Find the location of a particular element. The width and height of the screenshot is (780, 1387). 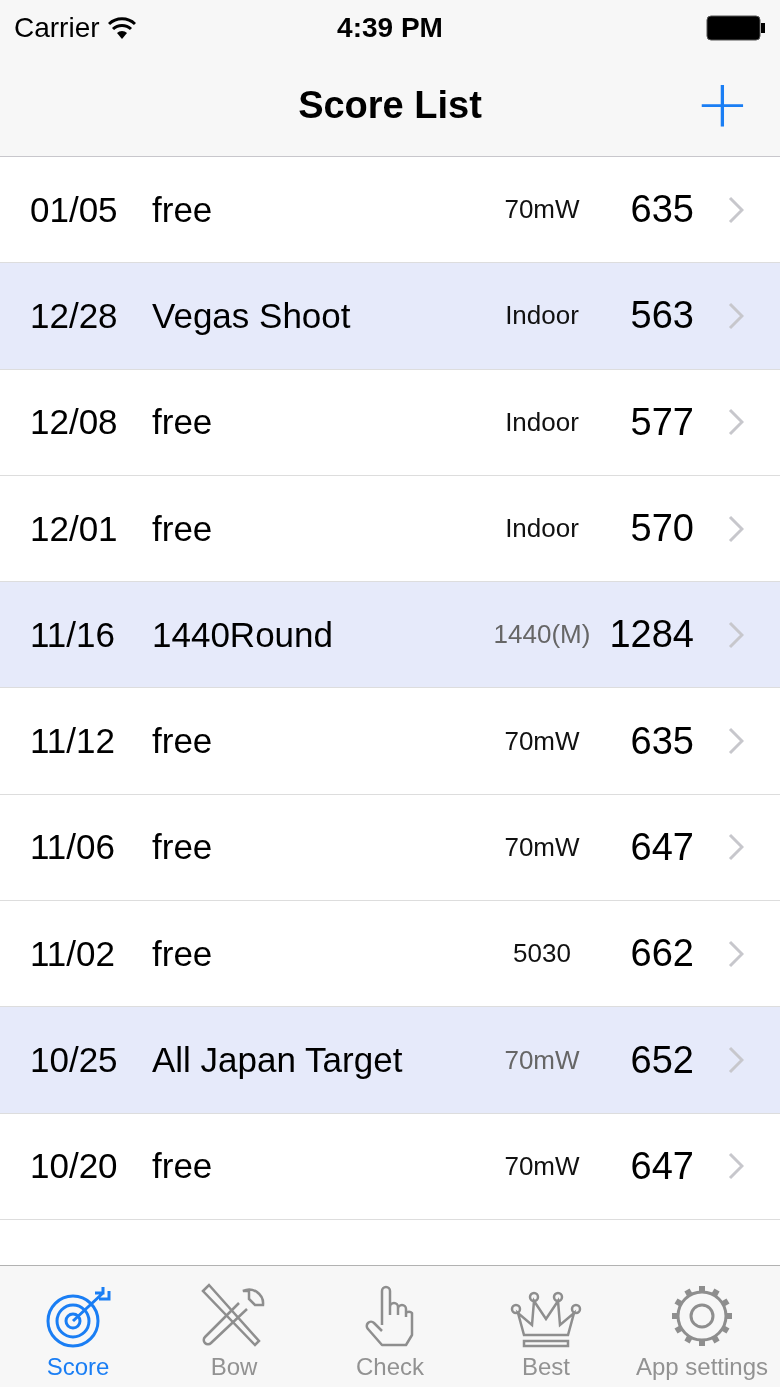

score-row: 12/08 free Indoor 577 is located at coordinates (390, 422).